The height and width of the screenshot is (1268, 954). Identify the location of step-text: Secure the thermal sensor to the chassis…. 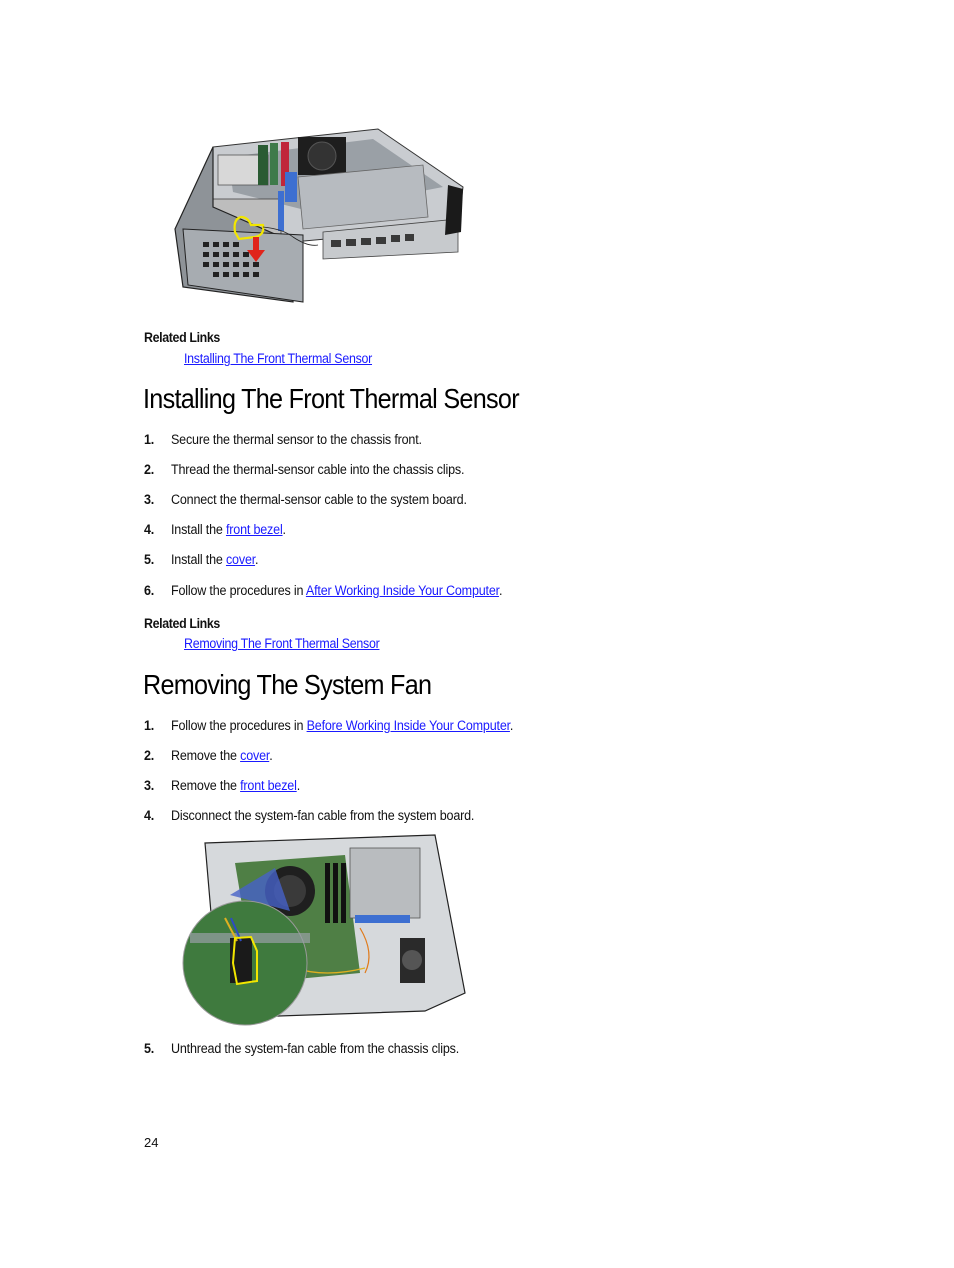
(296, 439).